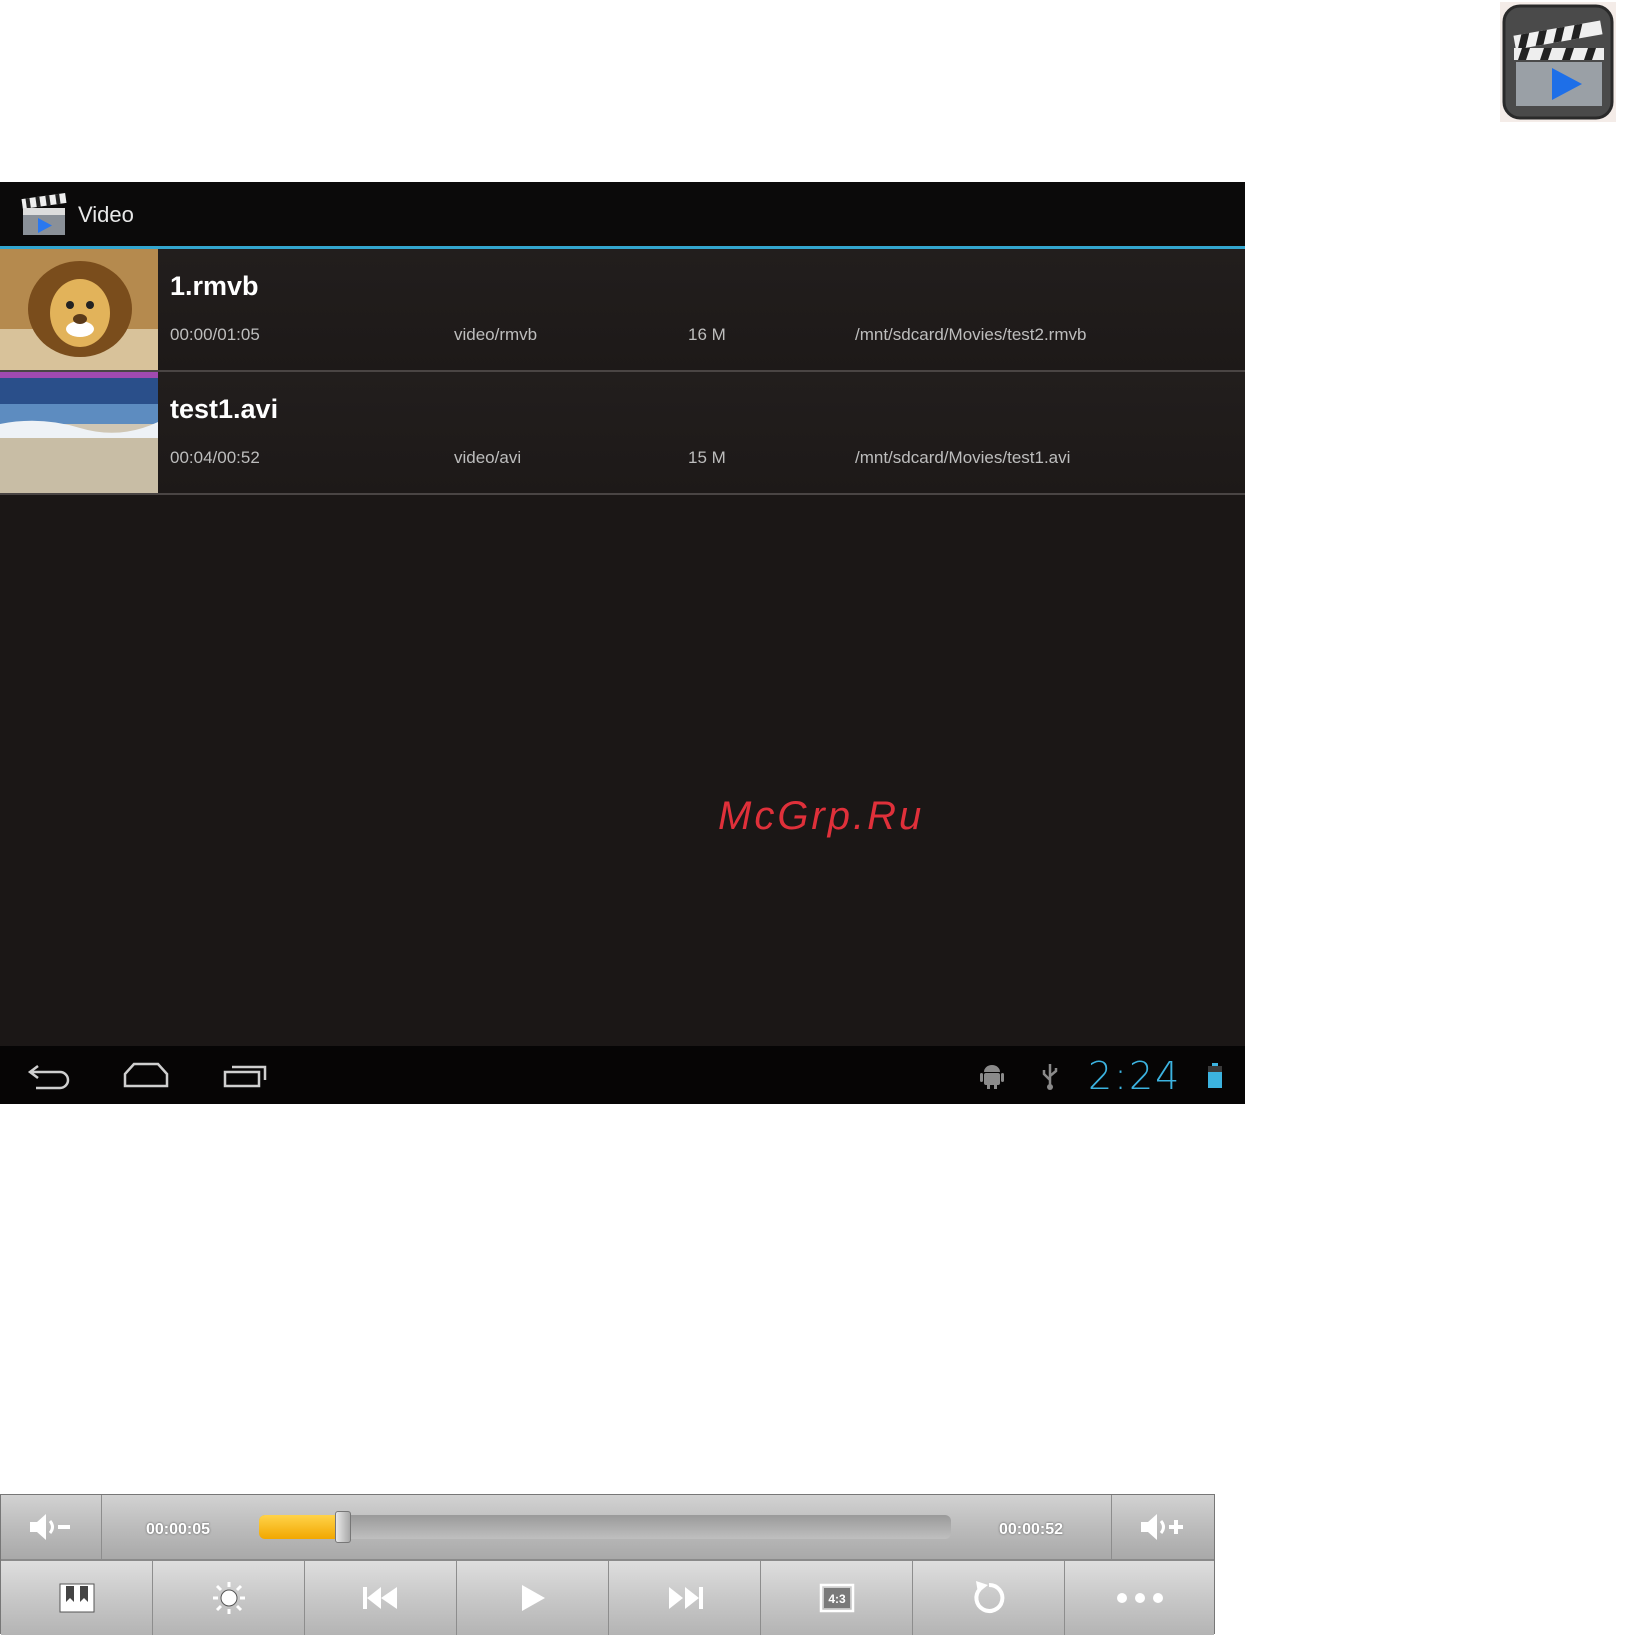 This screenshot has height=1635, width=1625. I want to click on player-controls: 00:00:05 00:00:52 4:3, so click(607, 1564).